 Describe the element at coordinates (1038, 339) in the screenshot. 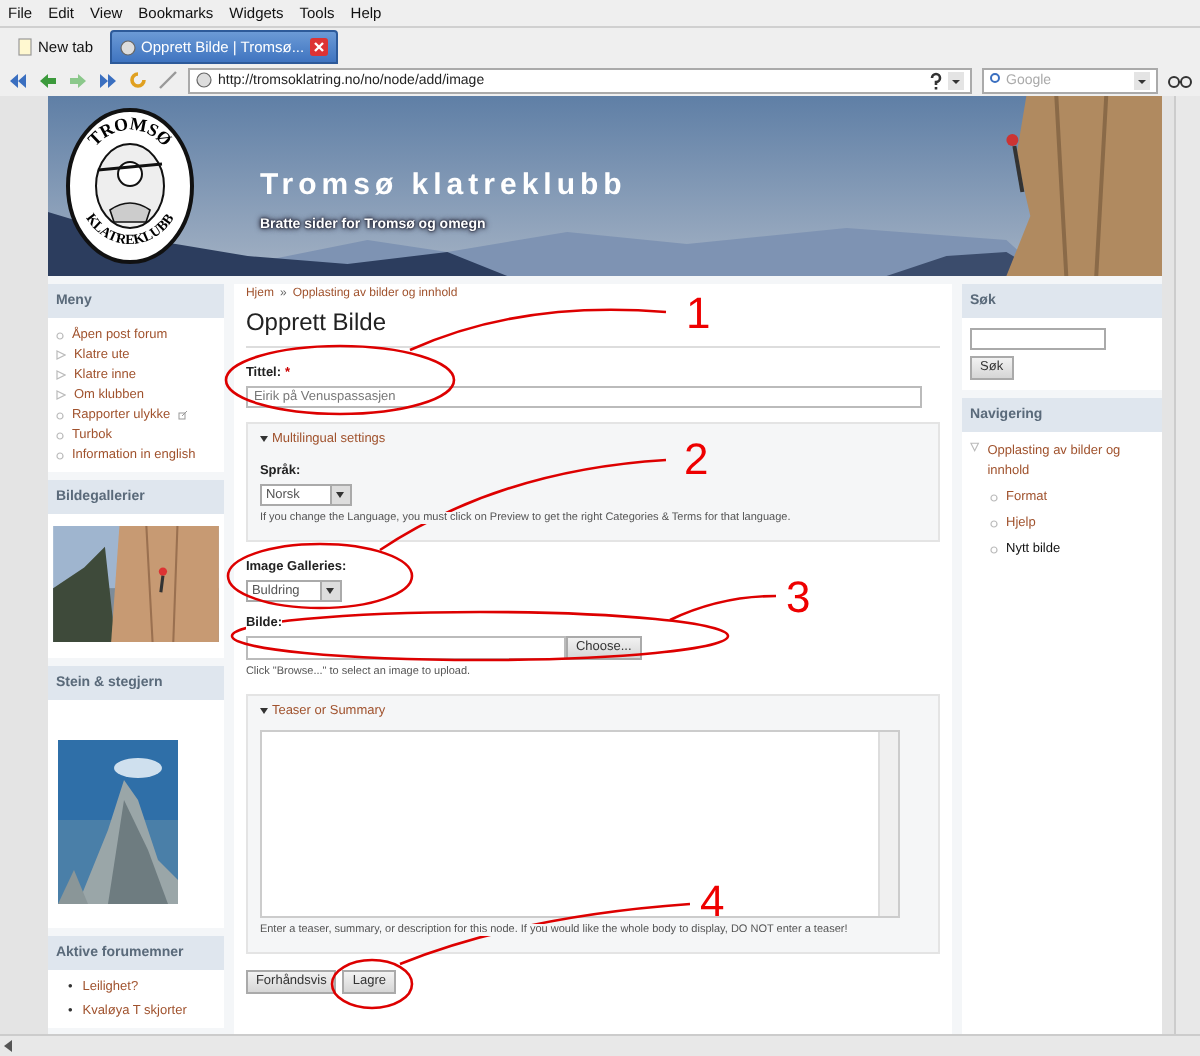

I see `search-field` at that location.